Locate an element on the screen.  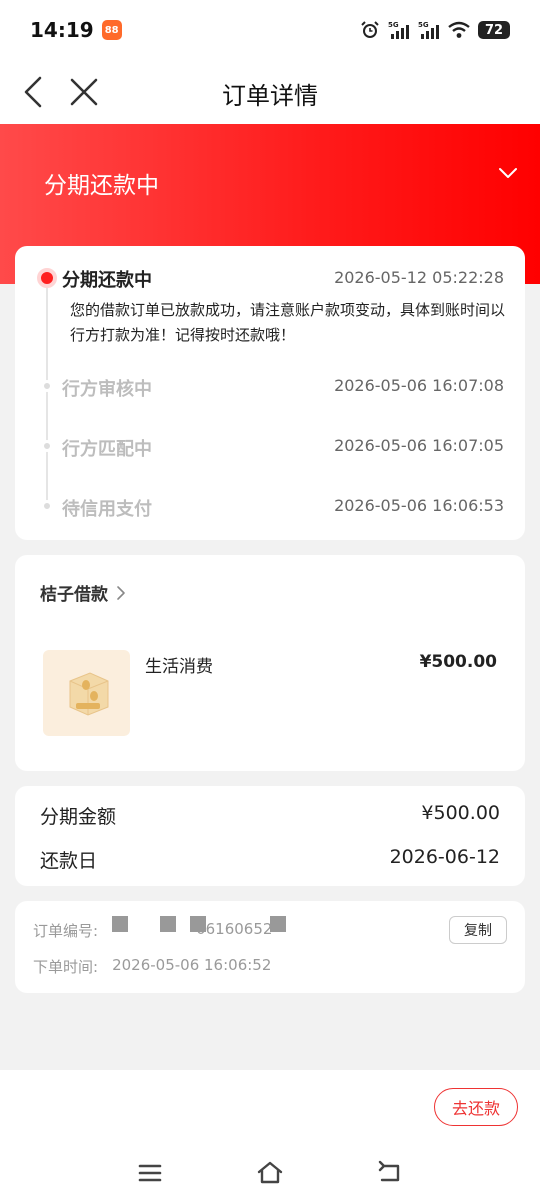
timeline-time: 2026-05-06 16:07:08 is located at coordinates (419, 385).